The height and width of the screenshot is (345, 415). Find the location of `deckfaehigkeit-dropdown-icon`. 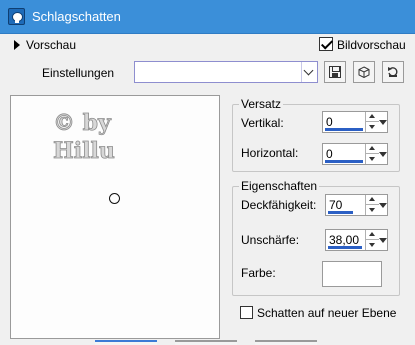

deckfaehigkeit-dropdown-icon is located at coordinates (383, 205).